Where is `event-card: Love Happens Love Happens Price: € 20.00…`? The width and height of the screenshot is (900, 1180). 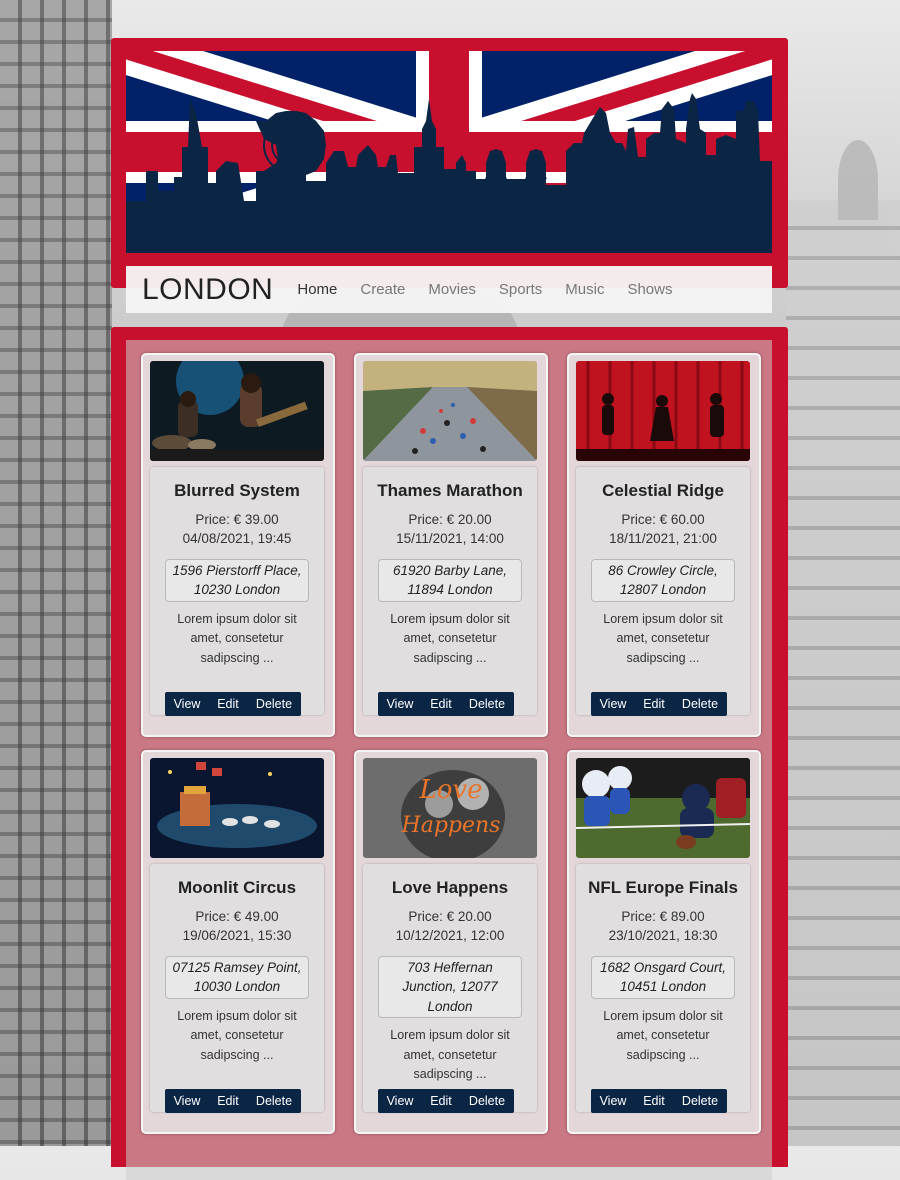
event-card: Love Happens Love Happens Price: € 20.00… is located at coordinates (451, 942).